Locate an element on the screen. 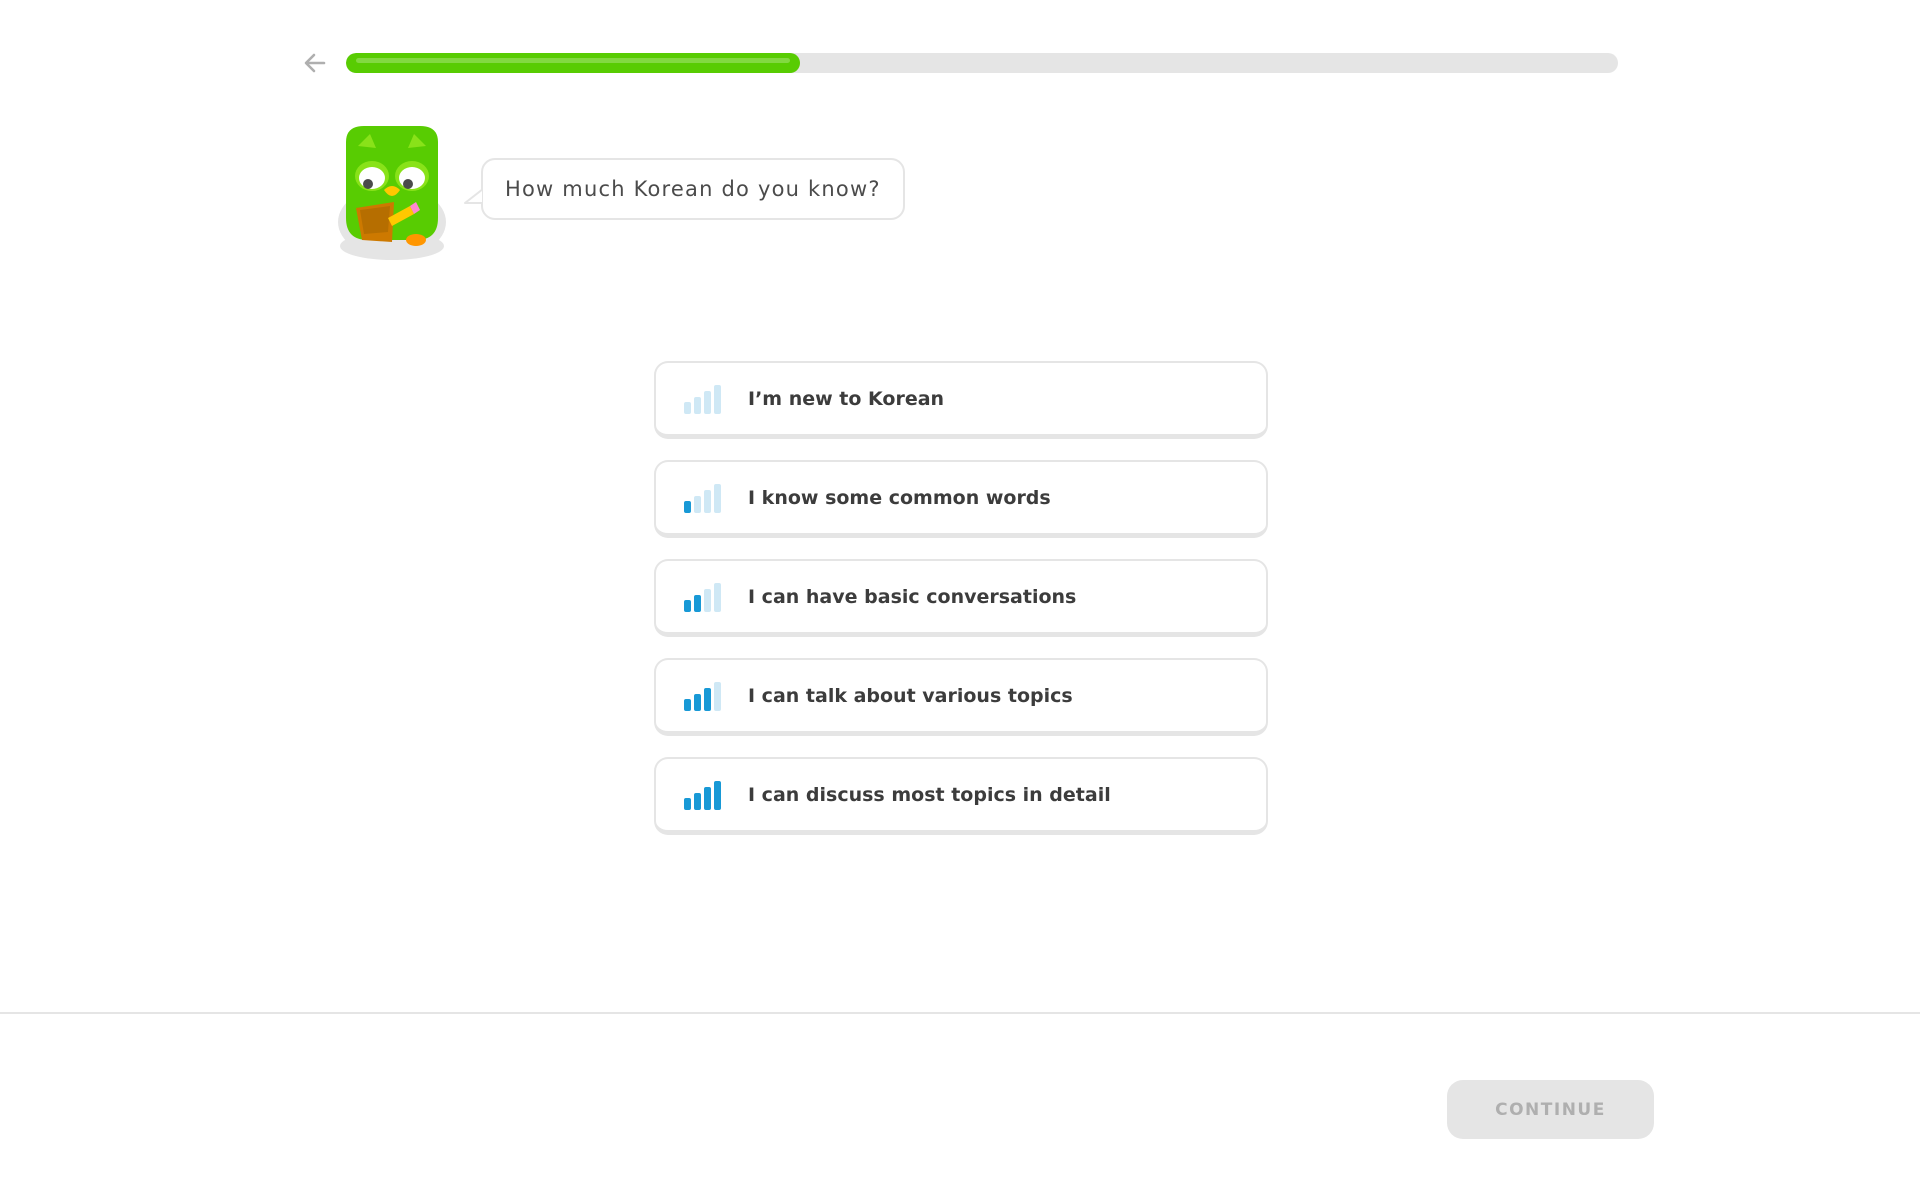  back-button is located at coordinates (315, 63).